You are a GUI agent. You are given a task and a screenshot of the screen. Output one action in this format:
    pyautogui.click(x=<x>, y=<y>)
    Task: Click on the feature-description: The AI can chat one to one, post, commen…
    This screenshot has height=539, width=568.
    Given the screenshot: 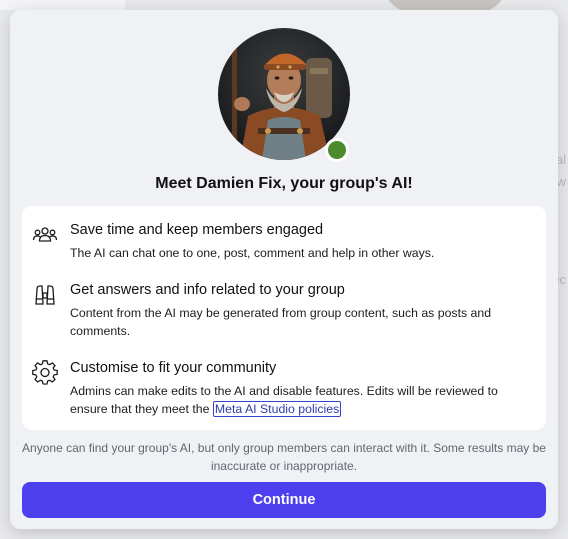 What is the action you would take?
    pyautogui.click(x=252, y=253)
    